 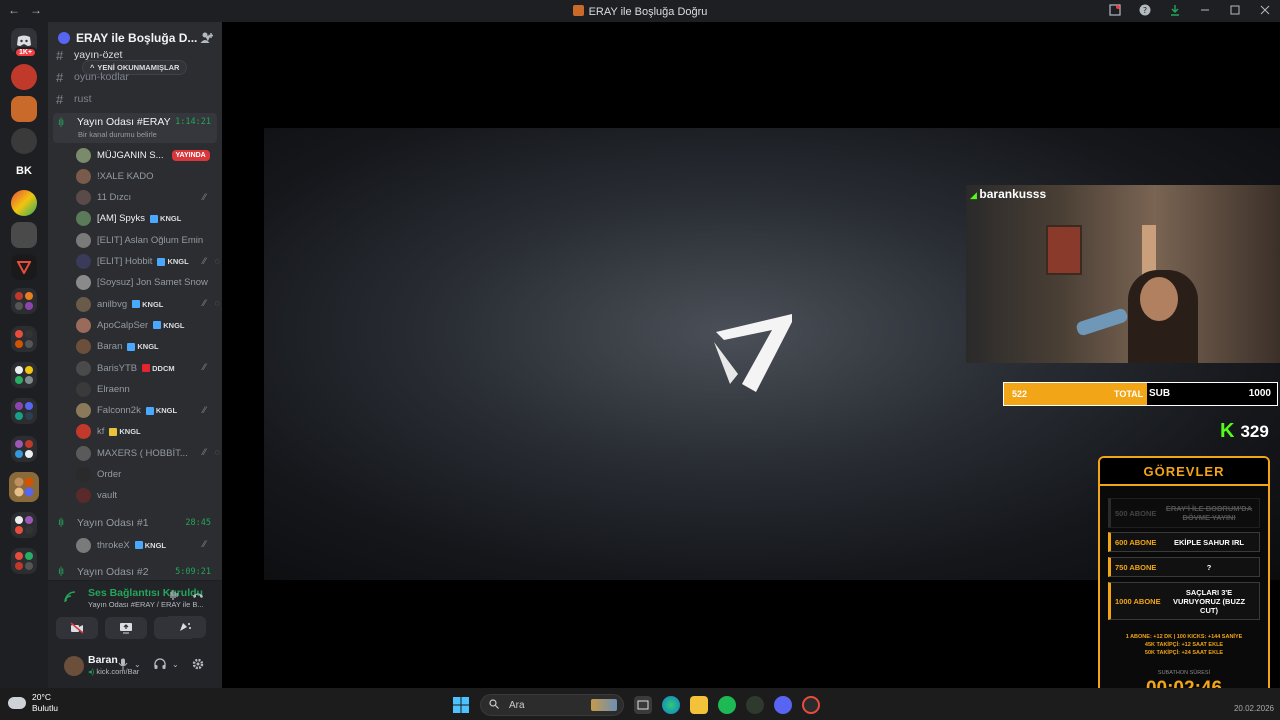 I want to click on deafened-icon: ◌, so click(x=217, y=452).